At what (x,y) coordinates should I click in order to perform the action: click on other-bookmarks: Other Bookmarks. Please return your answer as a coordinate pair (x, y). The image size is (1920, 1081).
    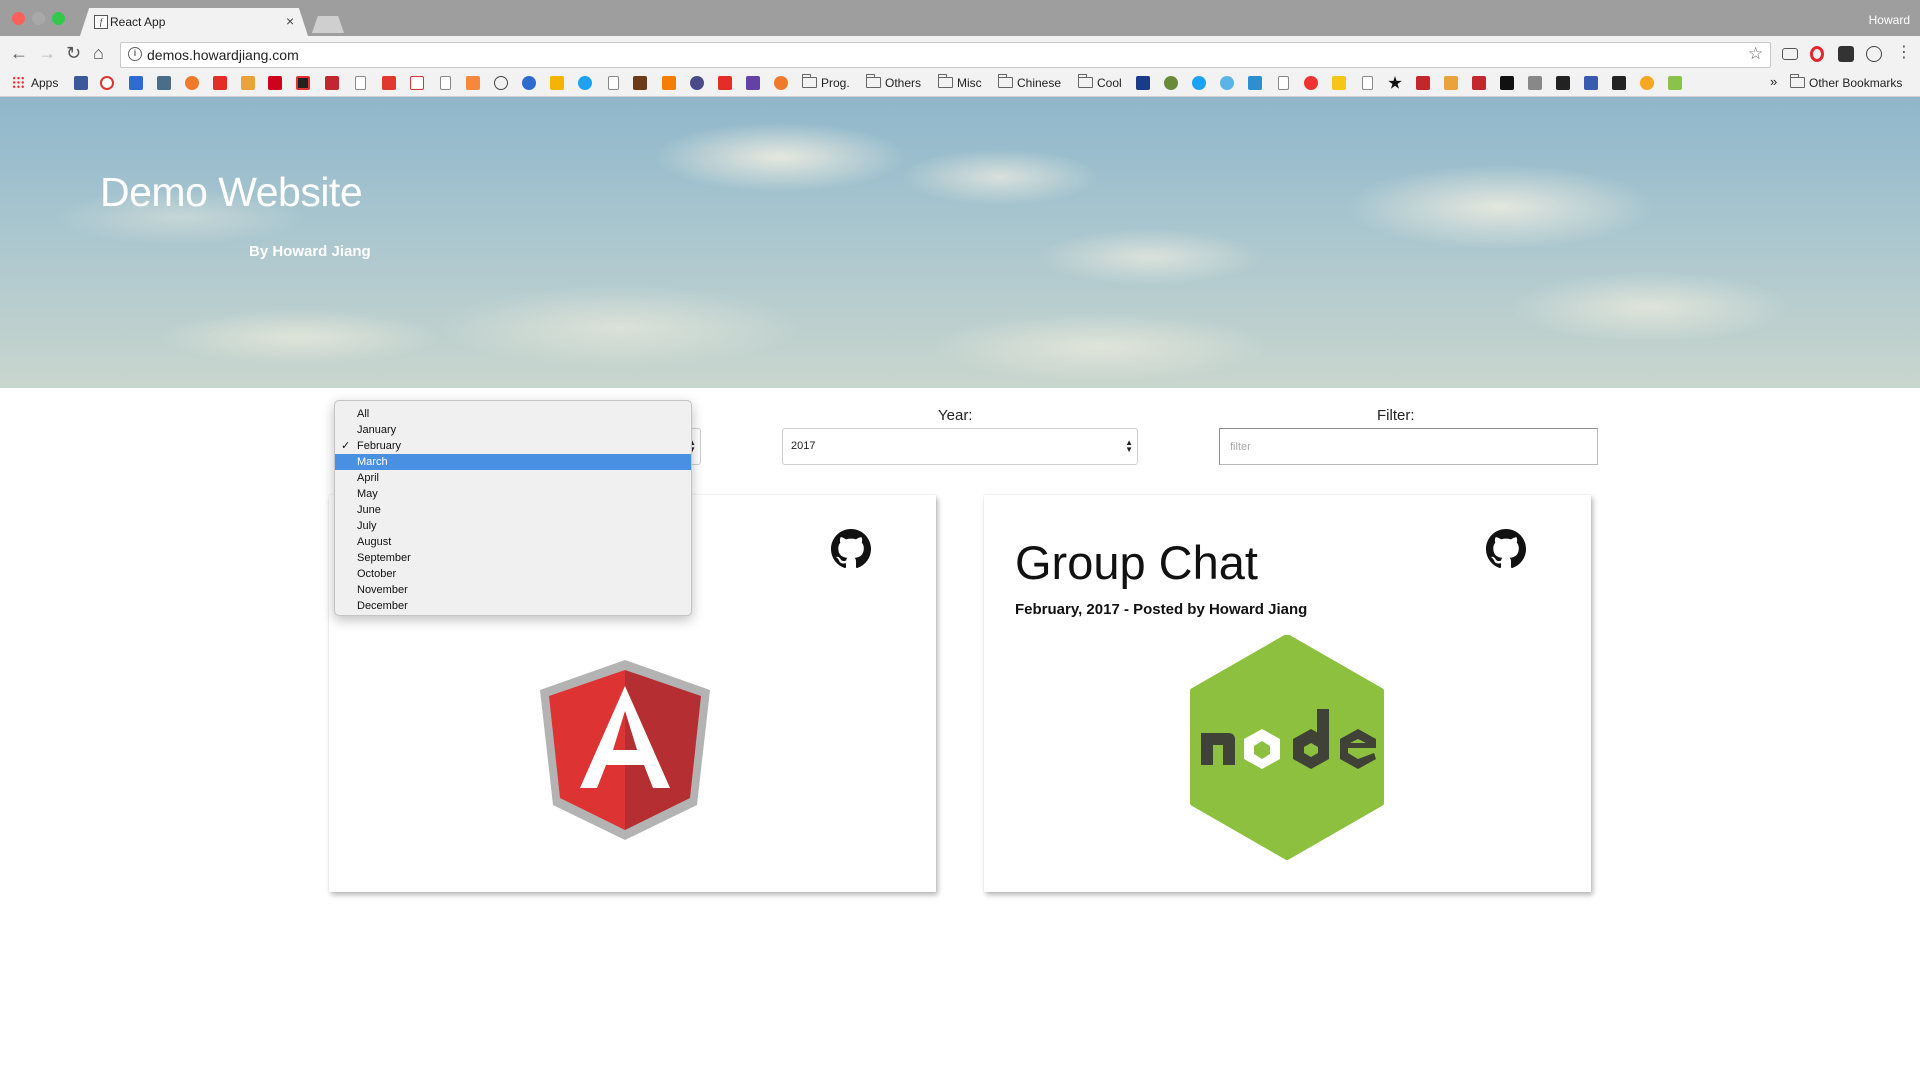
    Looking at the image, I should click on (1855, 83).